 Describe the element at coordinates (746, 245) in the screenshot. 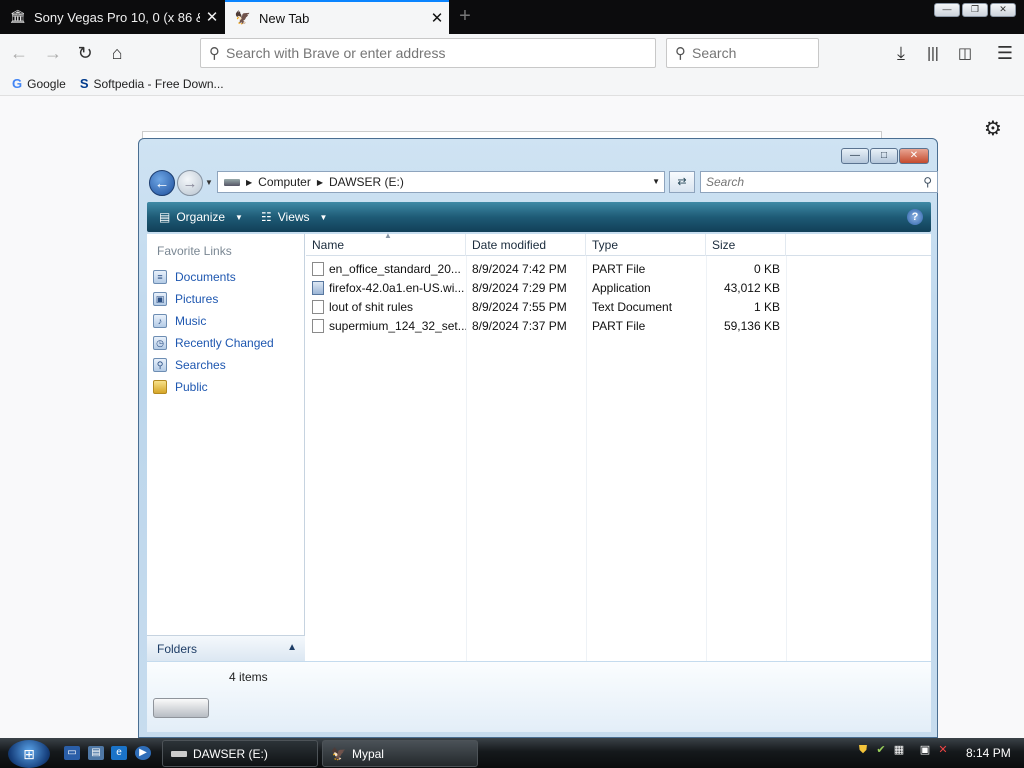

I see `column-header-size: Size` at that location.